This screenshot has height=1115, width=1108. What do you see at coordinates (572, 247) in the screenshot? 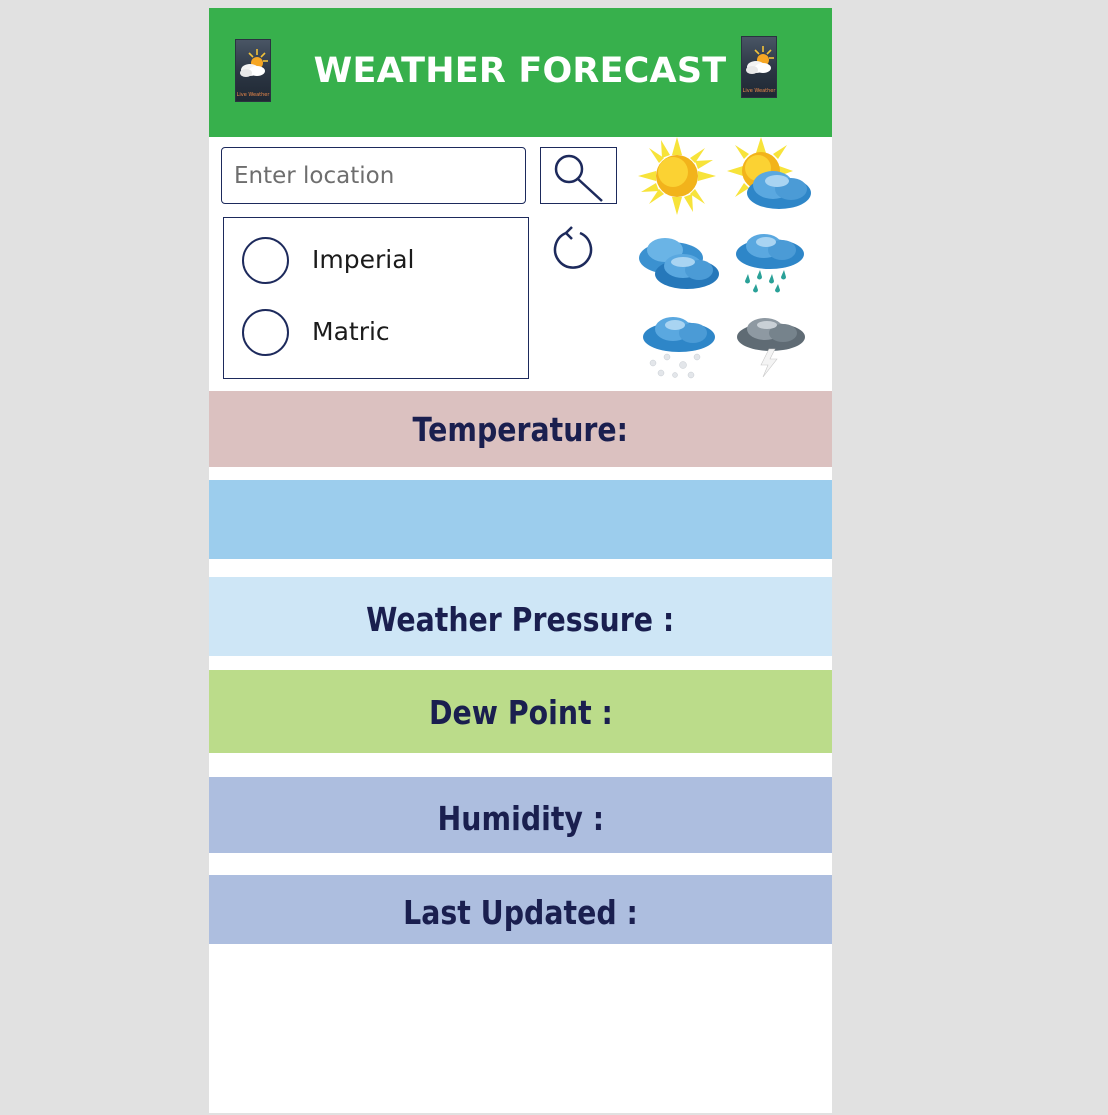
I see `refresh-icon` at bounding box center [572, 247].